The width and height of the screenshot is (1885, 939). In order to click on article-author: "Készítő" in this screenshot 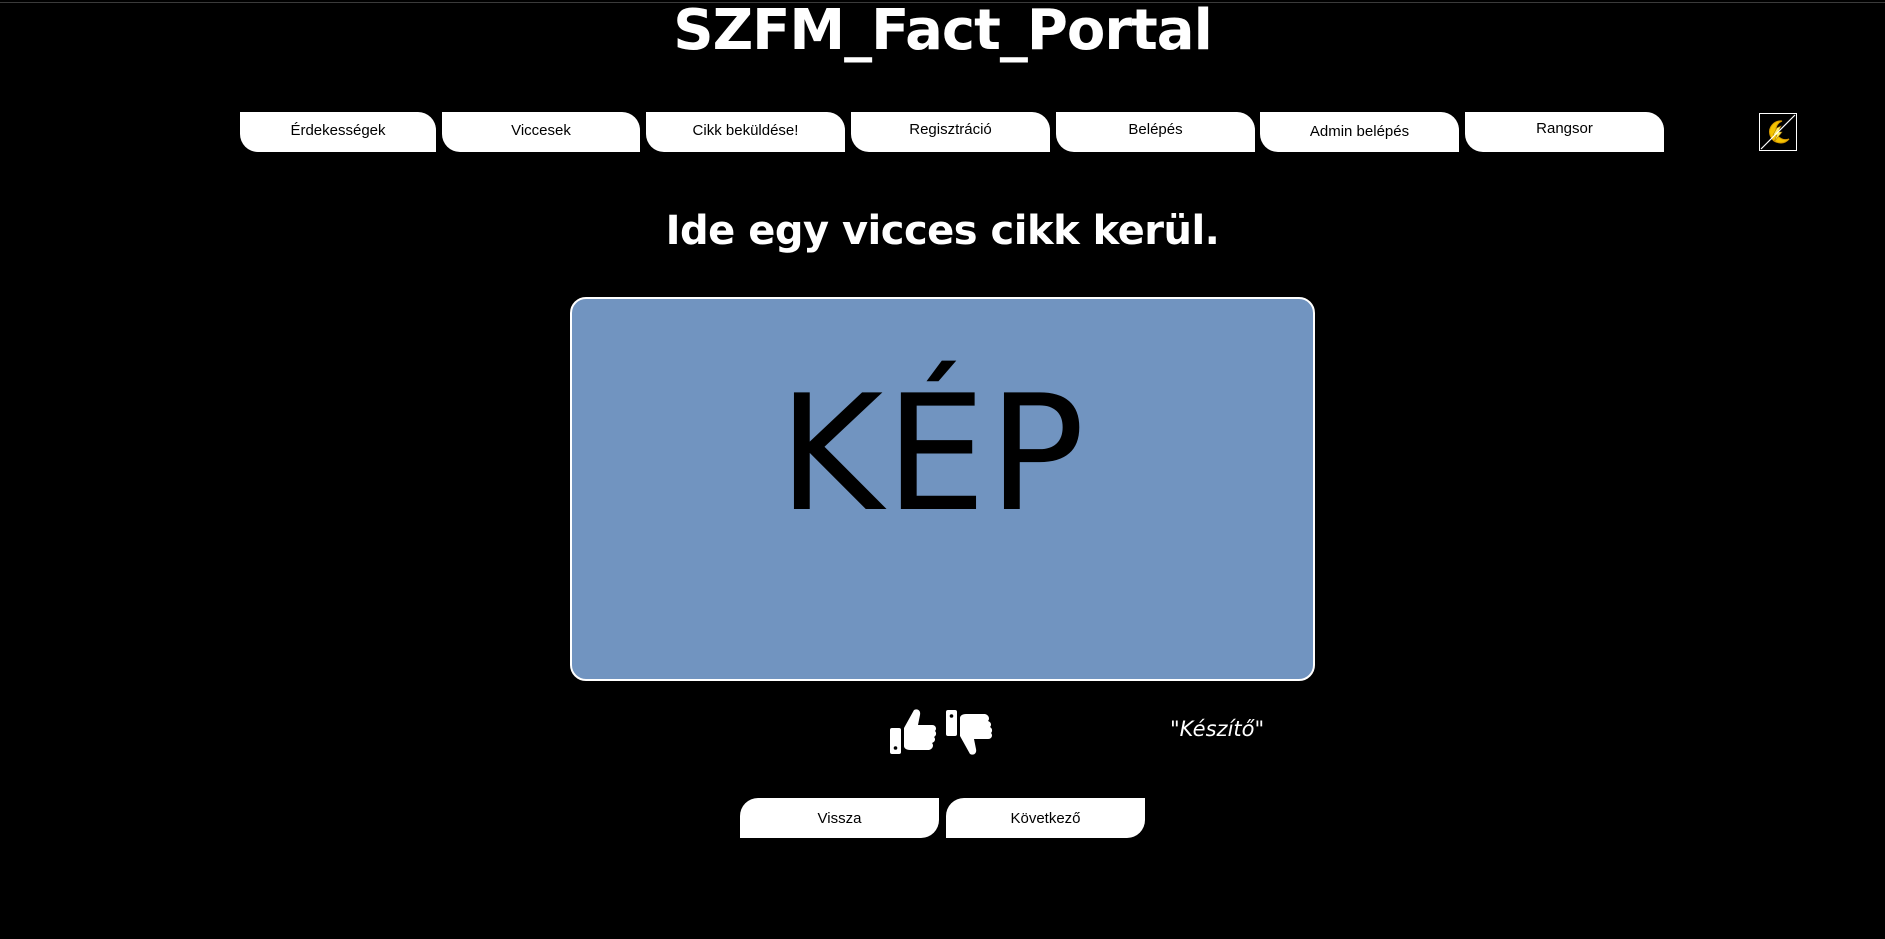, I will do `click(1217, 729)`.